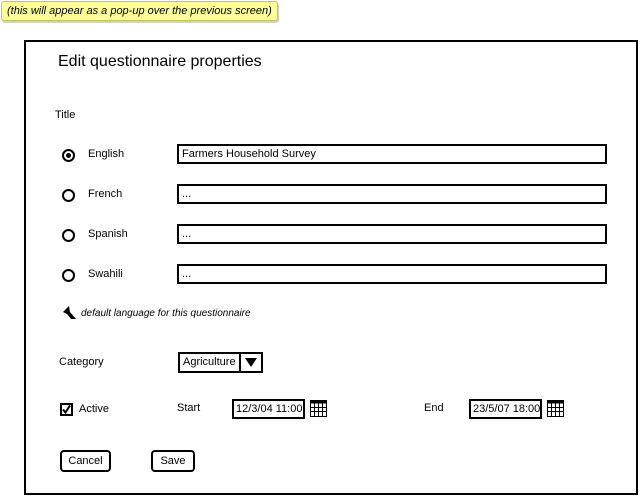 This screenshot has width=641, height=497. I want to click on language-radio-spanish, so click(68, 235).